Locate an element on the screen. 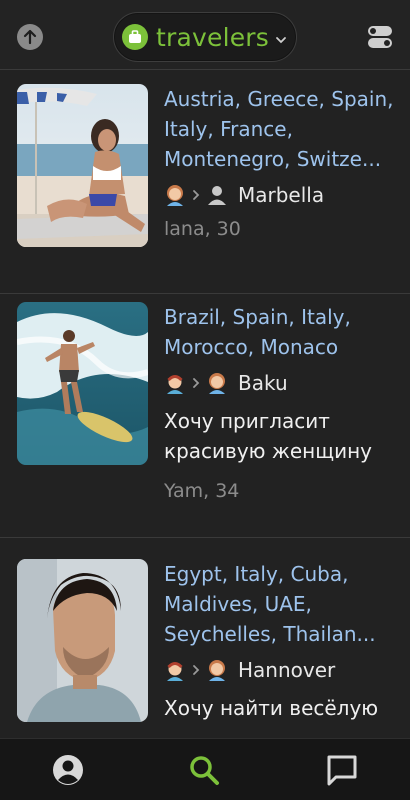 The width and height of the screenshot is (410, 800). app-header: travelers is located at coordinates (205, 35).